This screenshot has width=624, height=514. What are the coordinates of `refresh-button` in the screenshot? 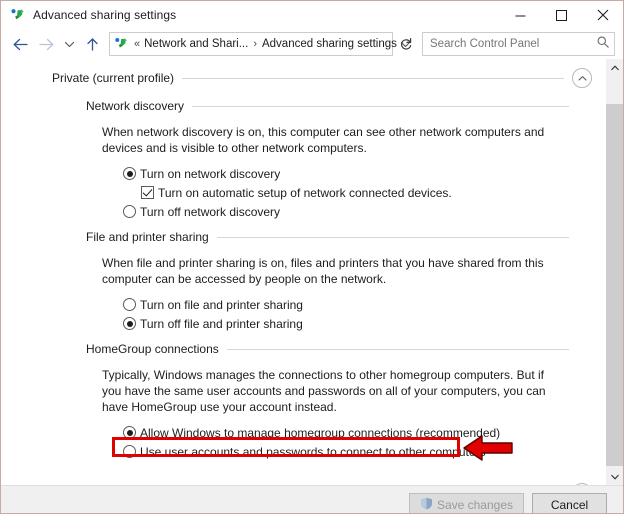 It's located at (406, 44).